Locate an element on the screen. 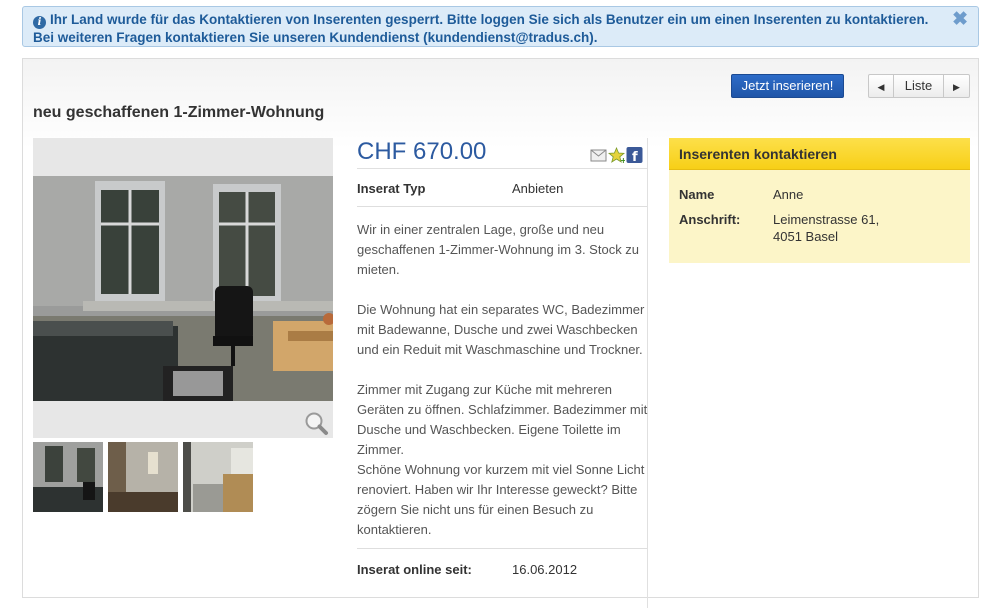 The width and height of the screenshot is (1001, 608). arrow-right-icon: ▶ is located at coordinates (956, 87).